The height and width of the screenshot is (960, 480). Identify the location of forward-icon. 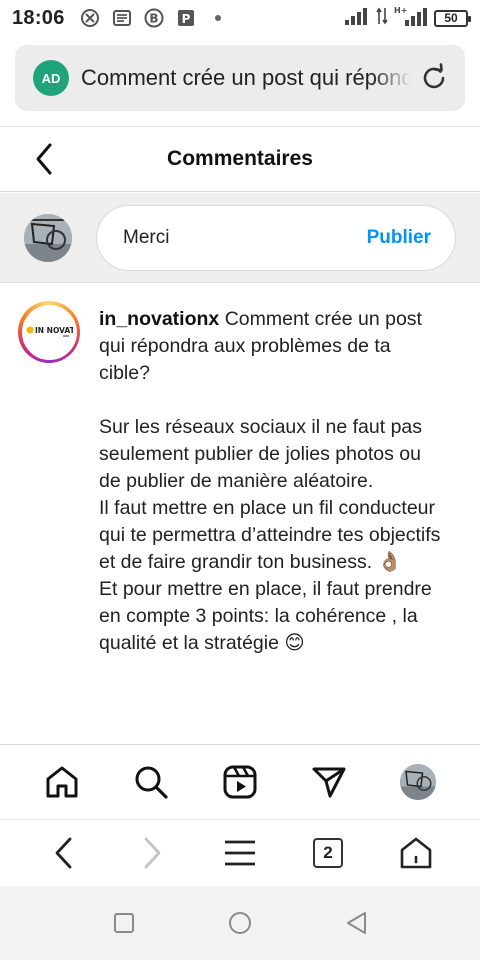
(152, 853).